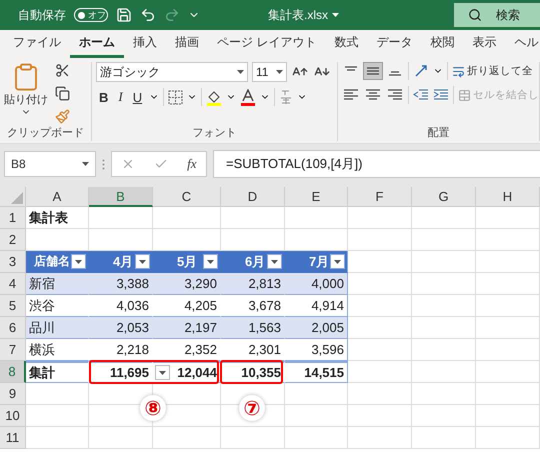 Image resolution: width=540 pixels, height=454 pixels. I want to click on column-header: F, so click(380, 197).